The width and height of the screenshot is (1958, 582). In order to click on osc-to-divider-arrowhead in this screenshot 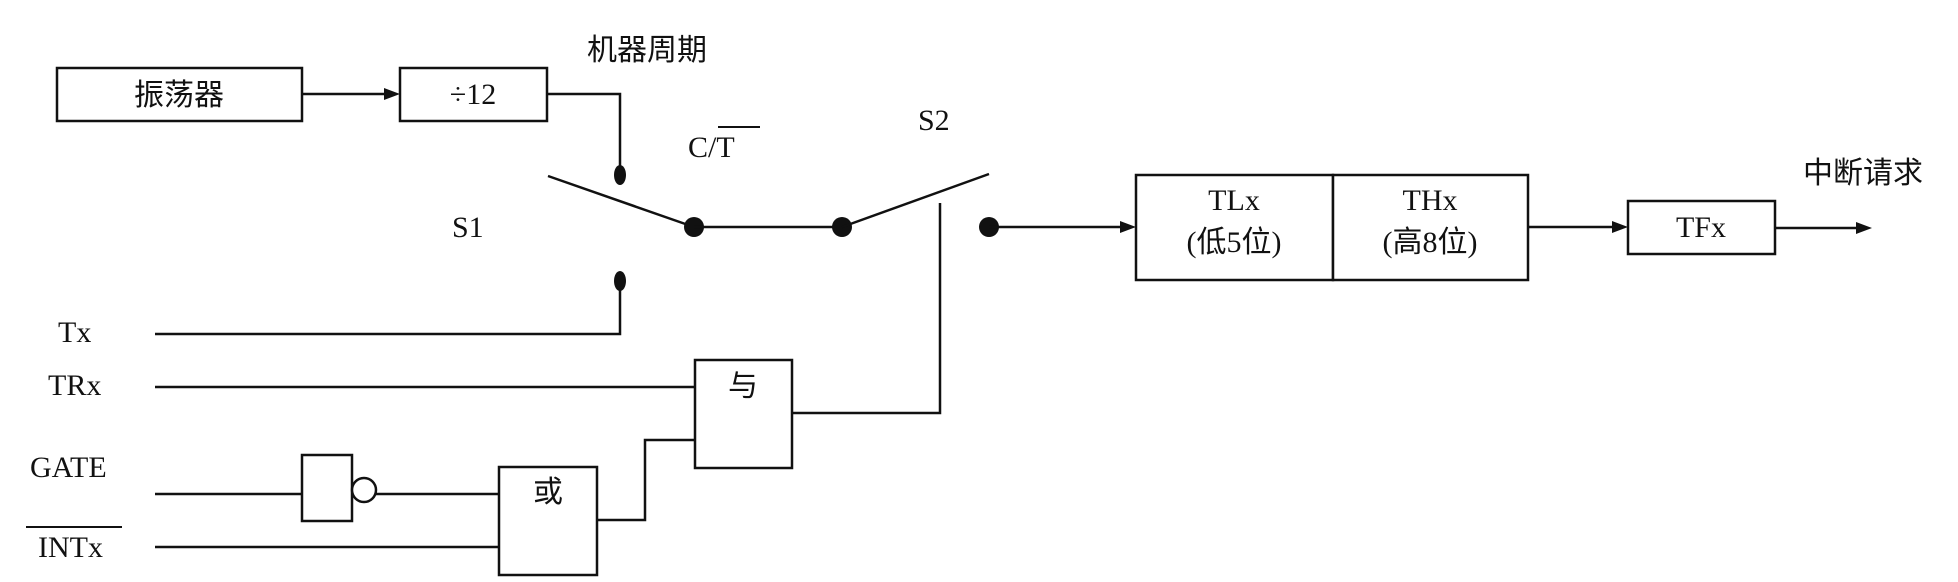, I will do `click(392, 94)`.